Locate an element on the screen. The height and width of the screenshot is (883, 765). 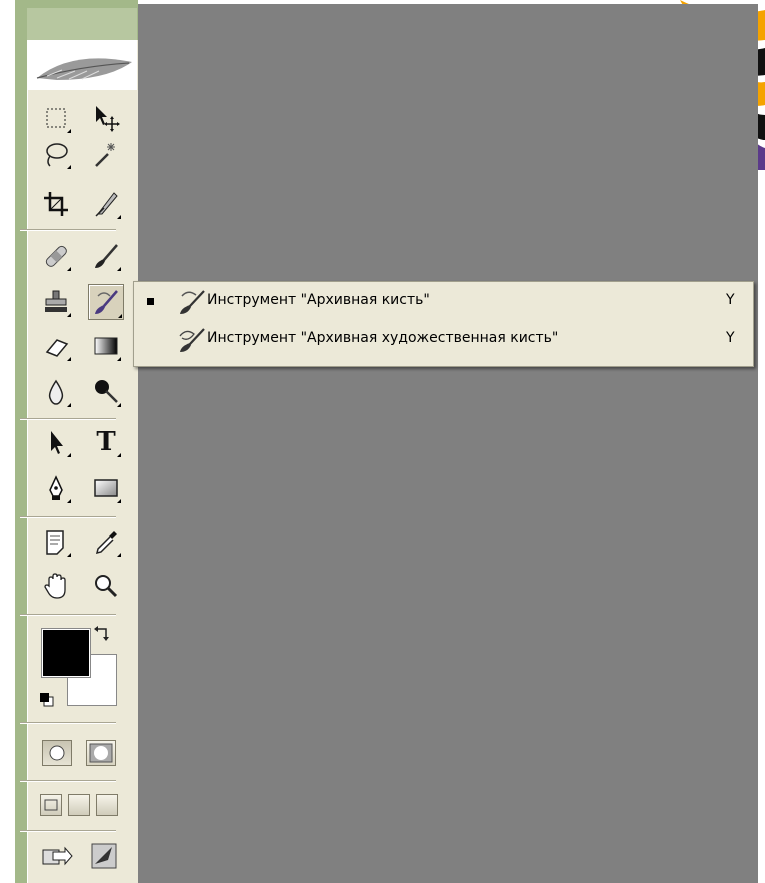
quick-mask-icon is located at coordinates (101, 753).